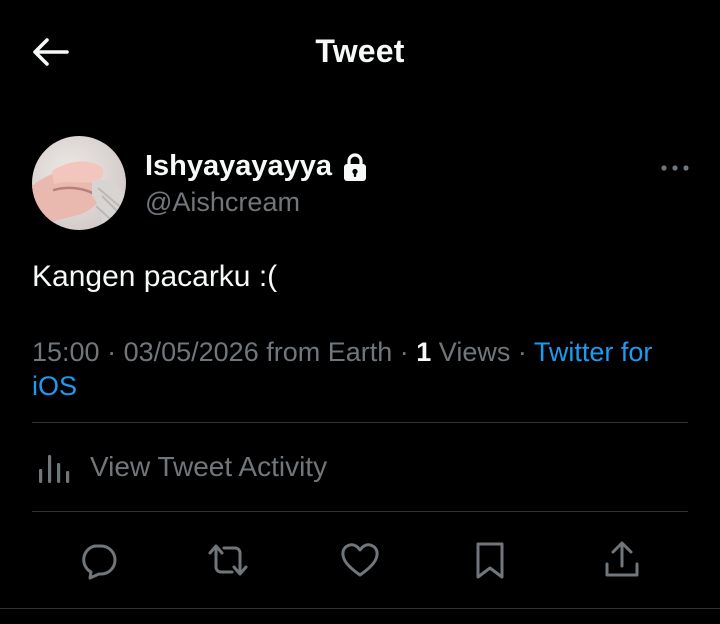 This screenshot has height=624, width=720. Describe the element at coordinates (79, 183) in the screenshot. I see `avatar` at that location.